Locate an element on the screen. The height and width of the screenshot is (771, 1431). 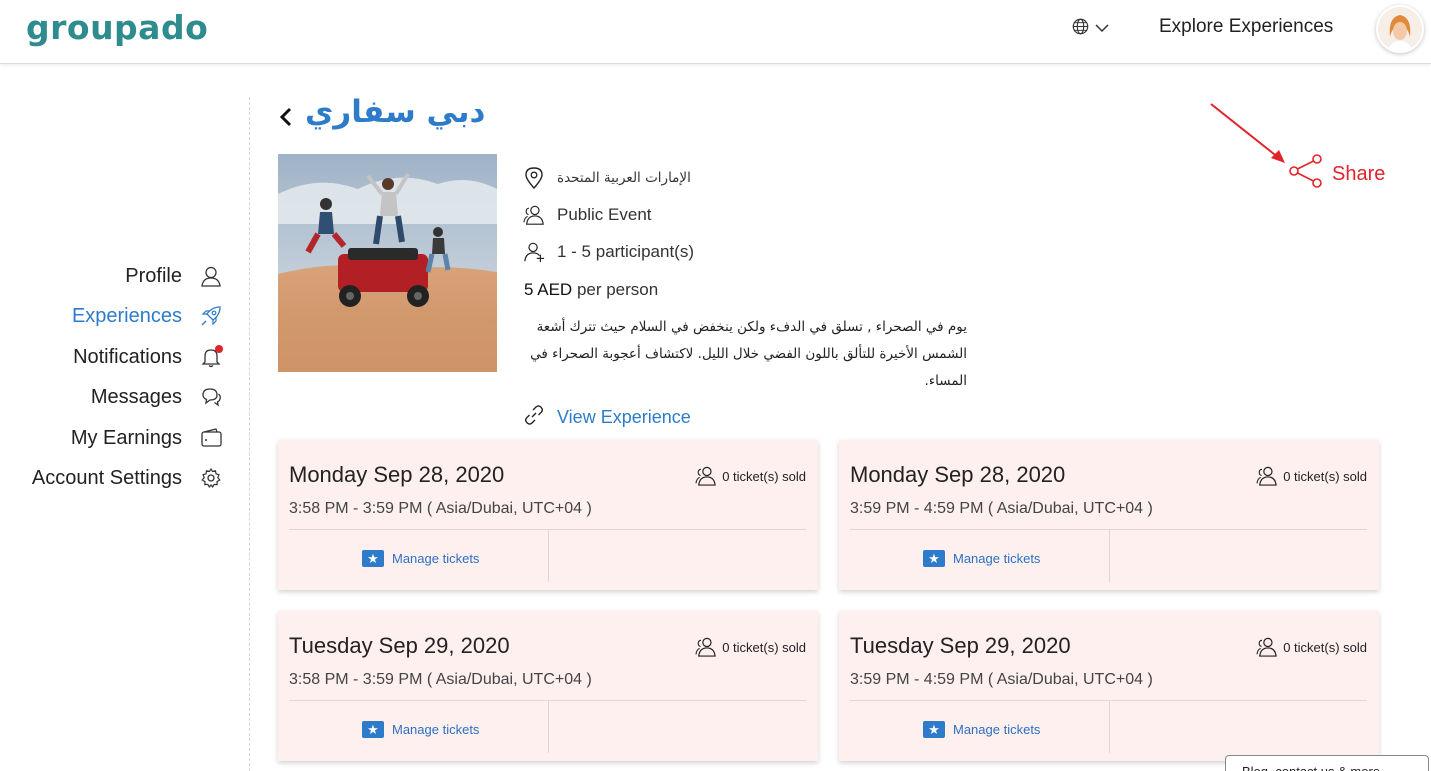
chat-icon is located at coordinates (211, 397).